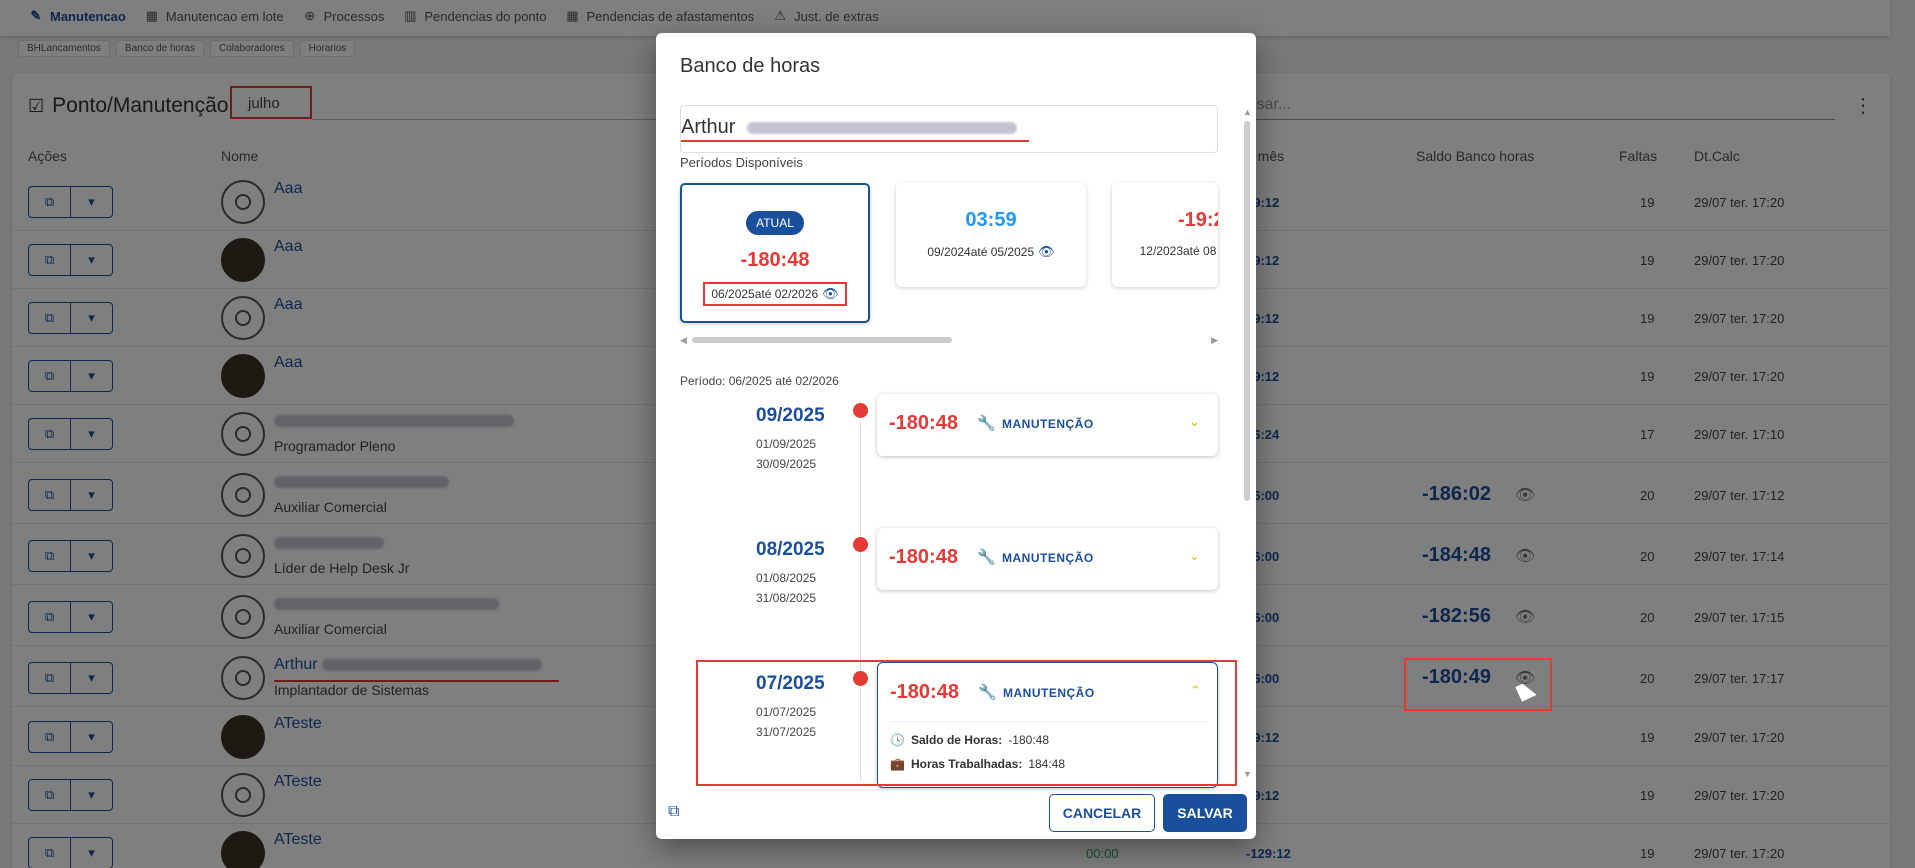 This screenshot has width=1915, height=868. I want to click on employee-field: Arthur, so click(949, 129).